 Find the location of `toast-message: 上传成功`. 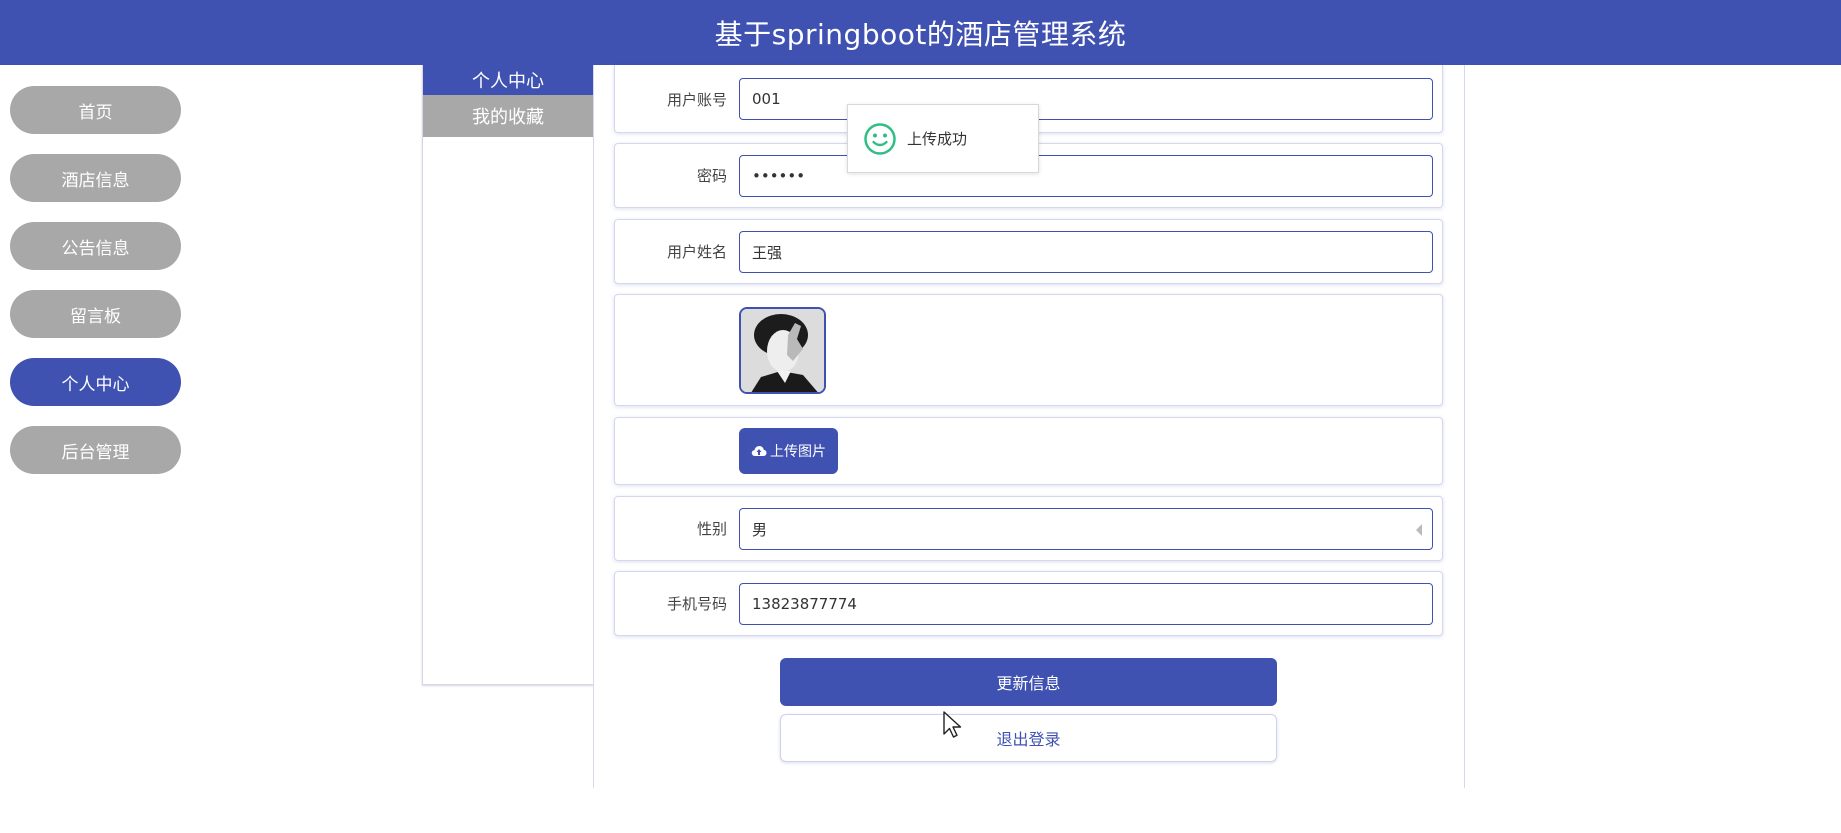

toast-message: 上传成功 is located at coordinates (937, 139).